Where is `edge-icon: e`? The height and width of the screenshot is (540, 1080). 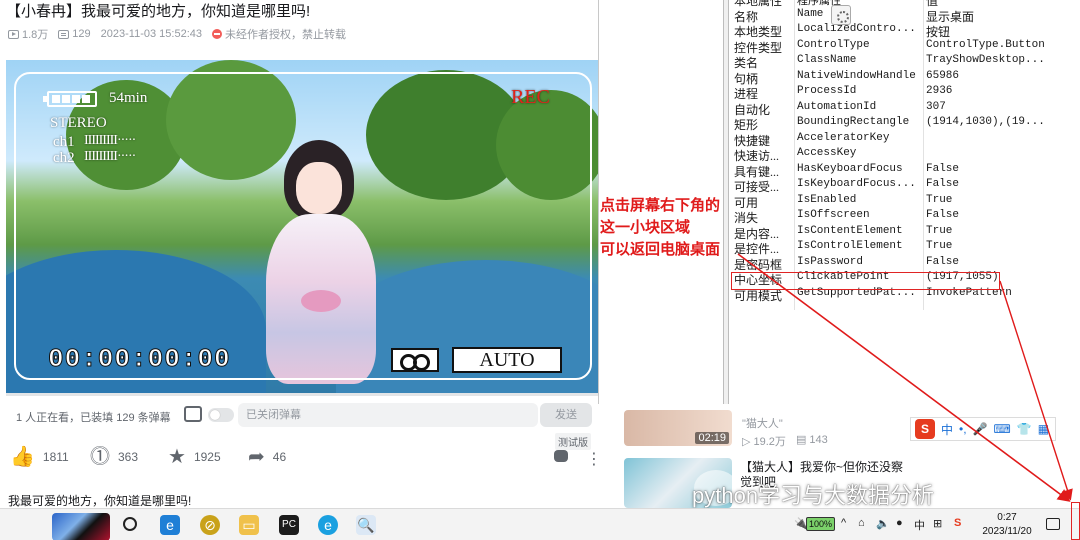 edge-icon: e is located at coordinates (328, 525).